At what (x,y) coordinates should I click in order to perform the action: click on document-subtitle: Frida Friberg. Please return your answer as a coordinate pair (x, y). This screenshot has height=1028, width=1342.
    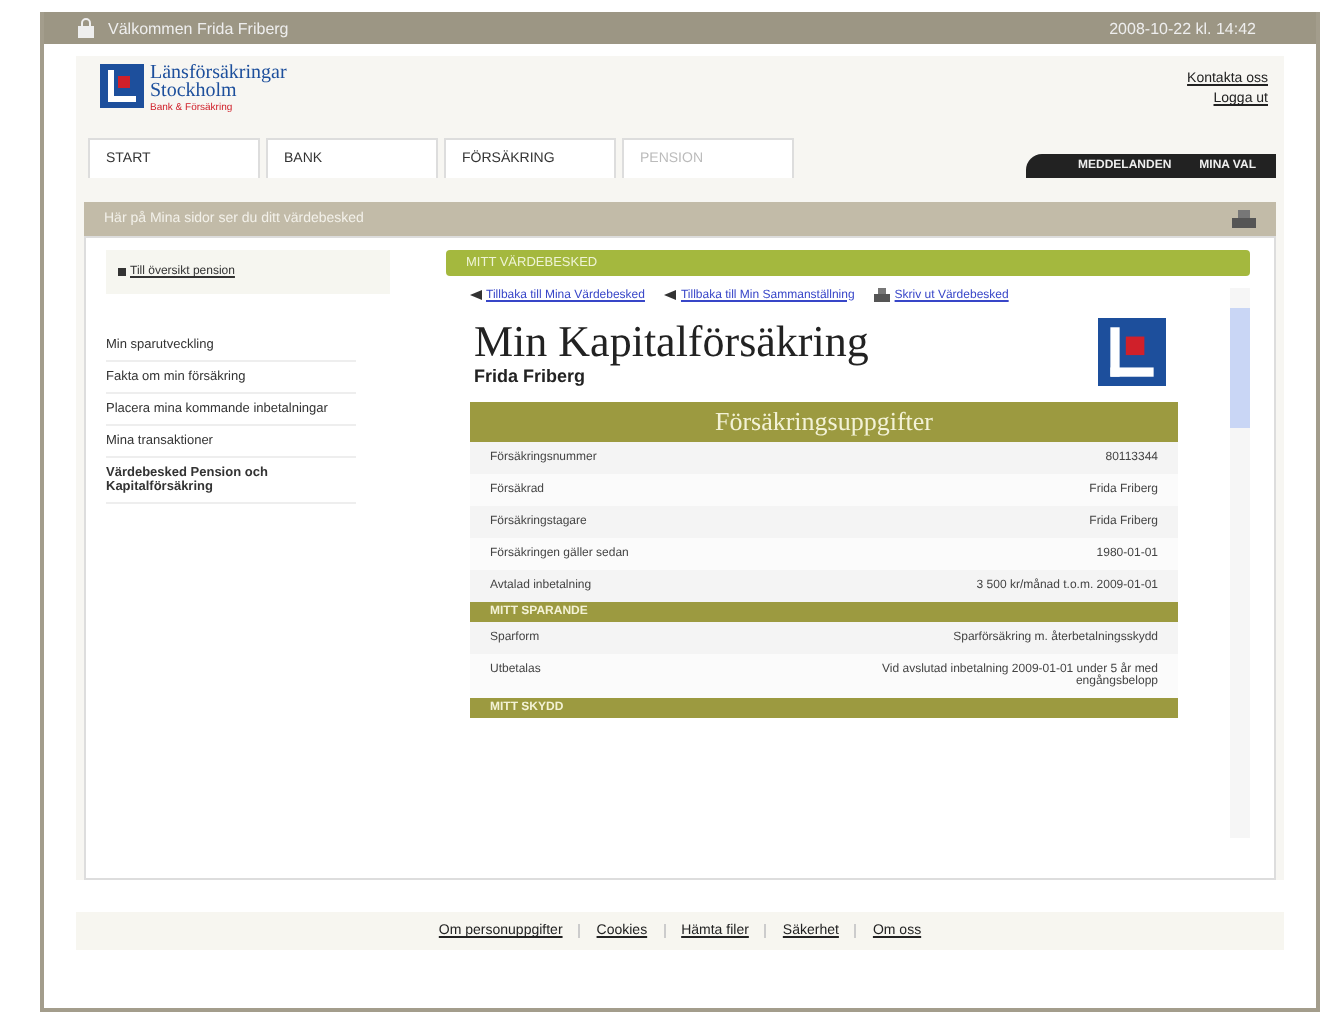
    Looking at the image, I should click on (531, 376).